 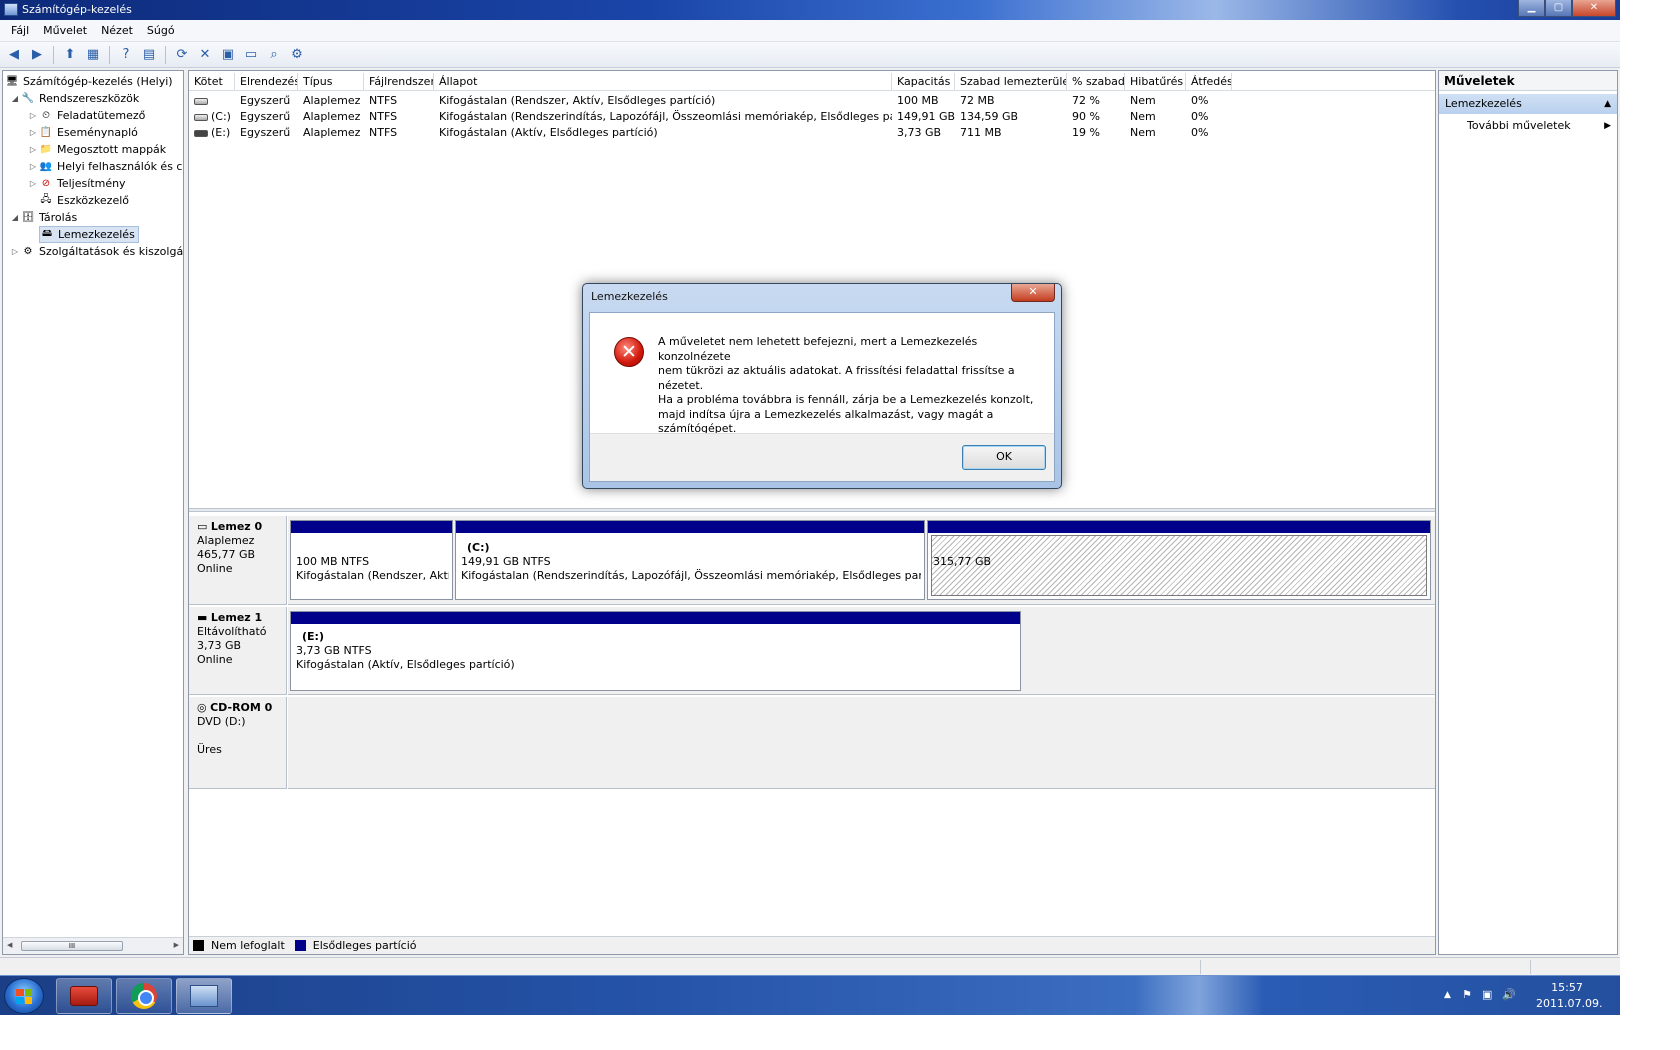 I want to click on show-hidden-icons-icon: ▲, so click(x=1447, y=995).